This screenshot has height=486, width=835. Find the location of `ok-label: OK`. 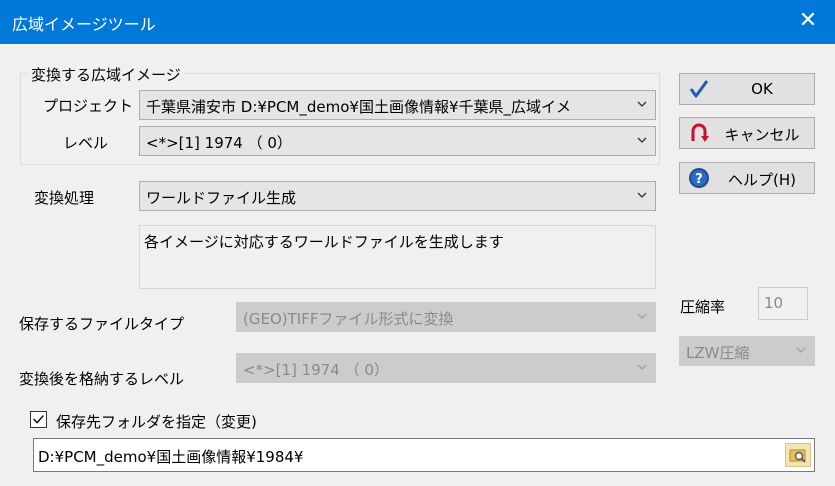

ok-label: OK is located at coordinates (762, 89).